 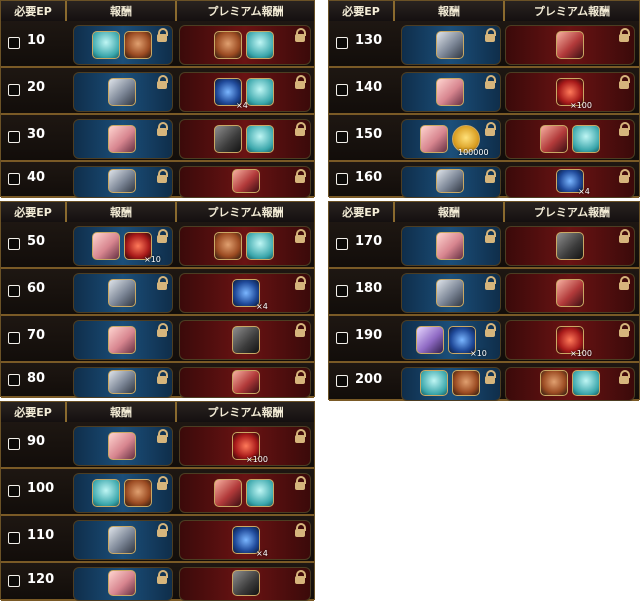 I want to click on ep-level: 120, so click(x=41, y=579).